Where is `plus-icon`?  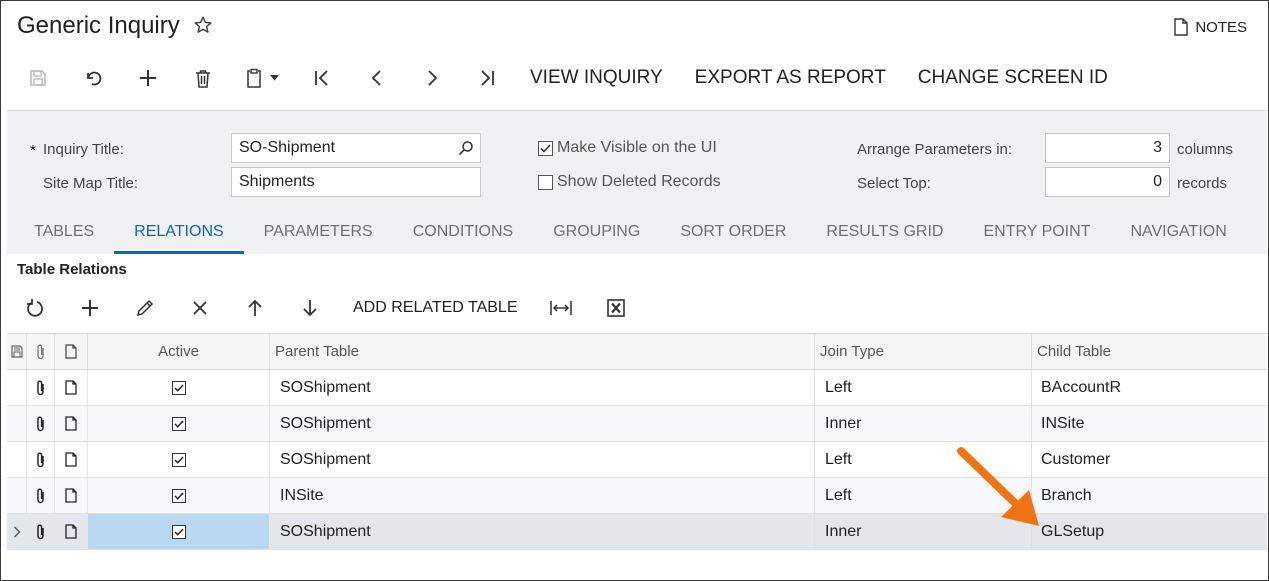 plus-icon is located at coordinates (147, 78).